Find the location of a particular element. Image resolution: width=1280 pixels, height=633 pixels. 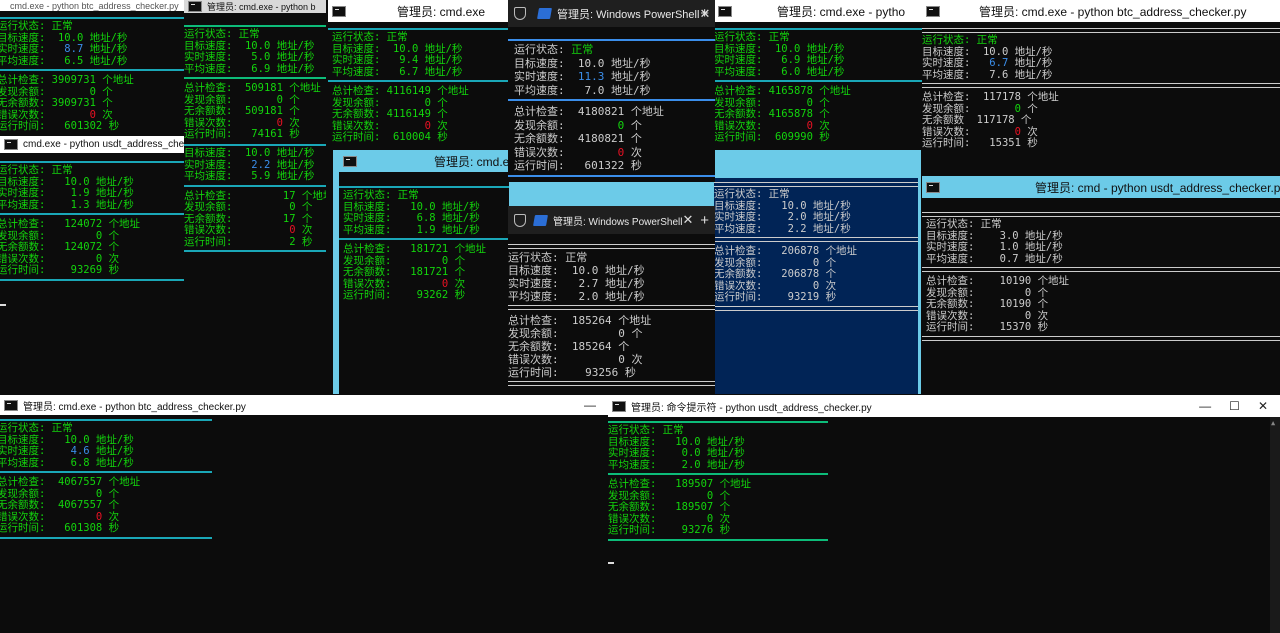

avg-line: 平均速度: 6.5 地址/秒 is located at coordinates (64, 60).